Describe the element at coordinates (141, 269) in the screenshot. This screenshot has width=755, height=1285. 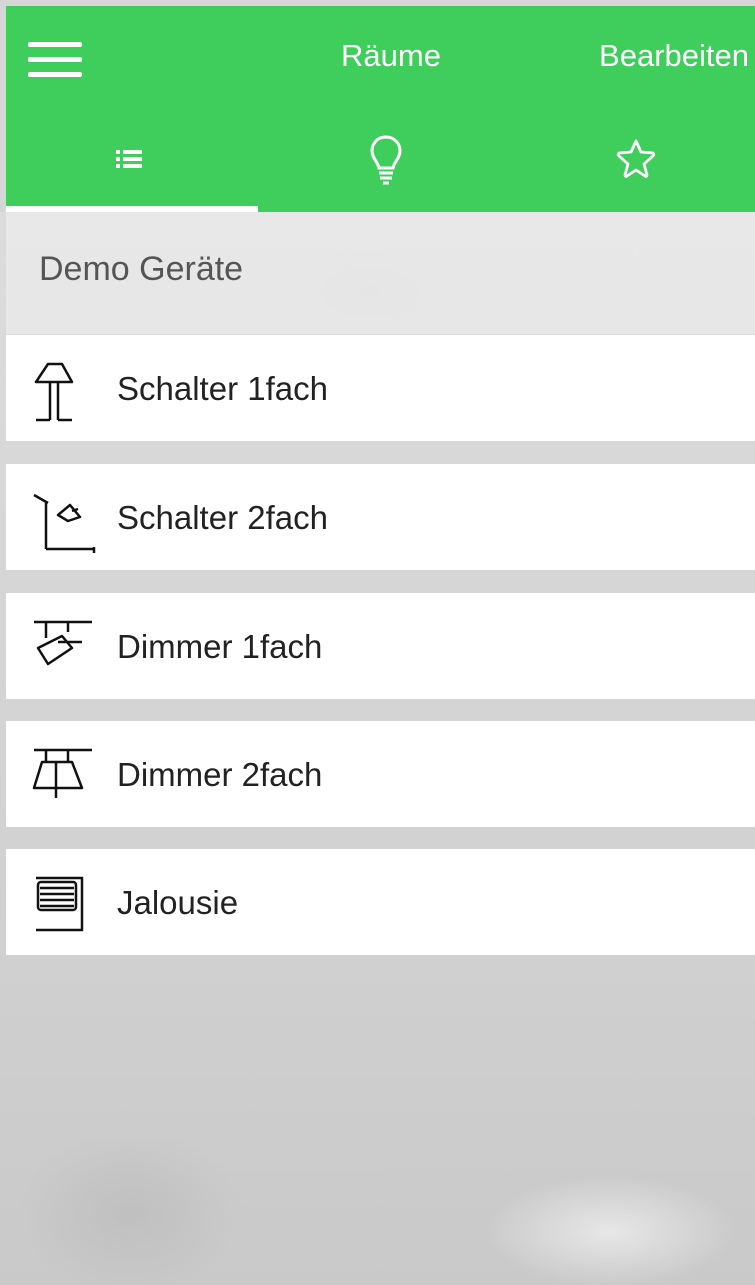
I see `section-title: Demo Geräte` at that location.